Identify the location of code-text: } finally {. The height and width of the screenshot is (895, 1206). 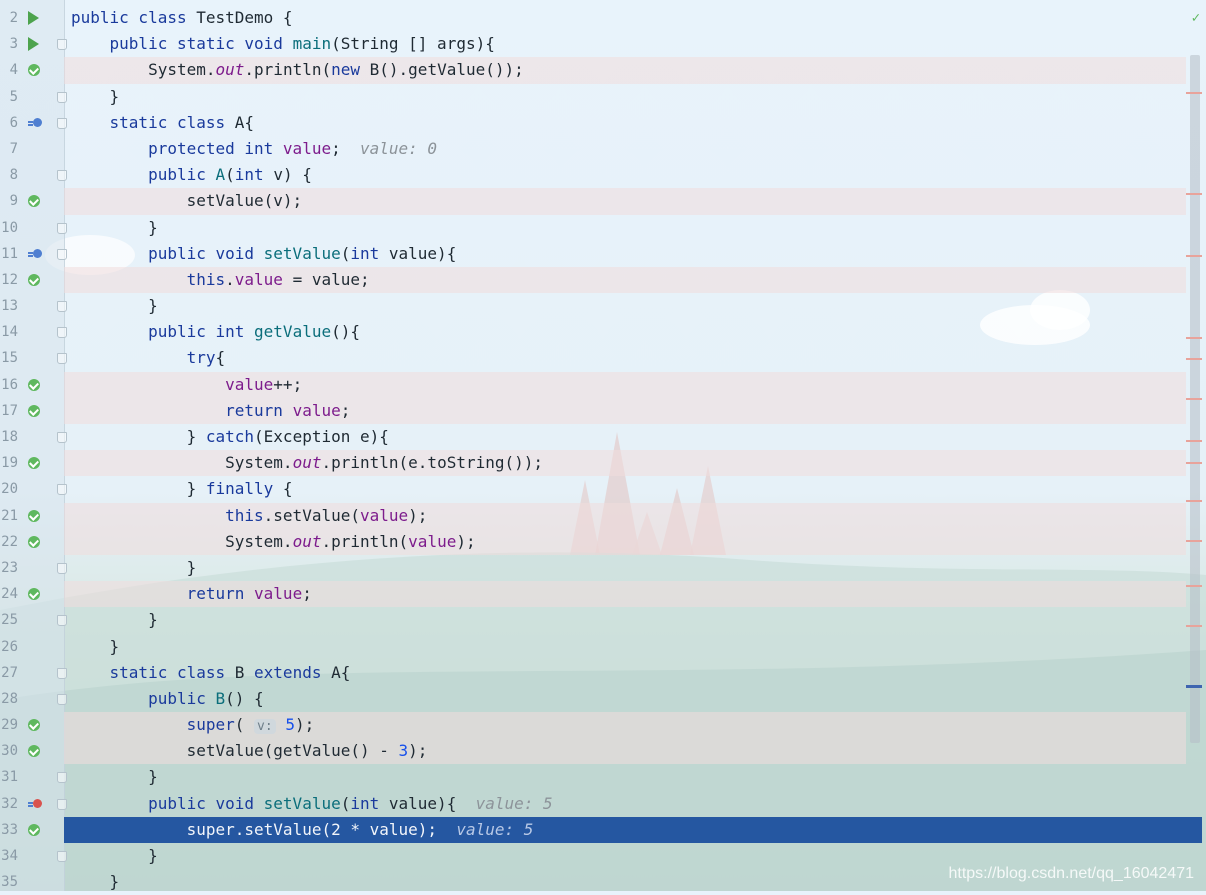
(182, 489).